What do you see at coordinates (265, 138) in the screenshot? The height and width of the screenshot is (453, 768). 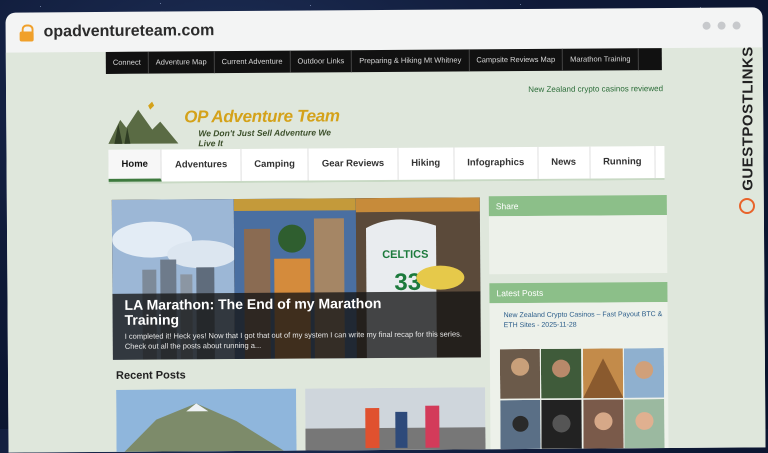 I see `logo-tagline: We Don't Just Sell Adventure We Live It` at bounding box center [265, 138].